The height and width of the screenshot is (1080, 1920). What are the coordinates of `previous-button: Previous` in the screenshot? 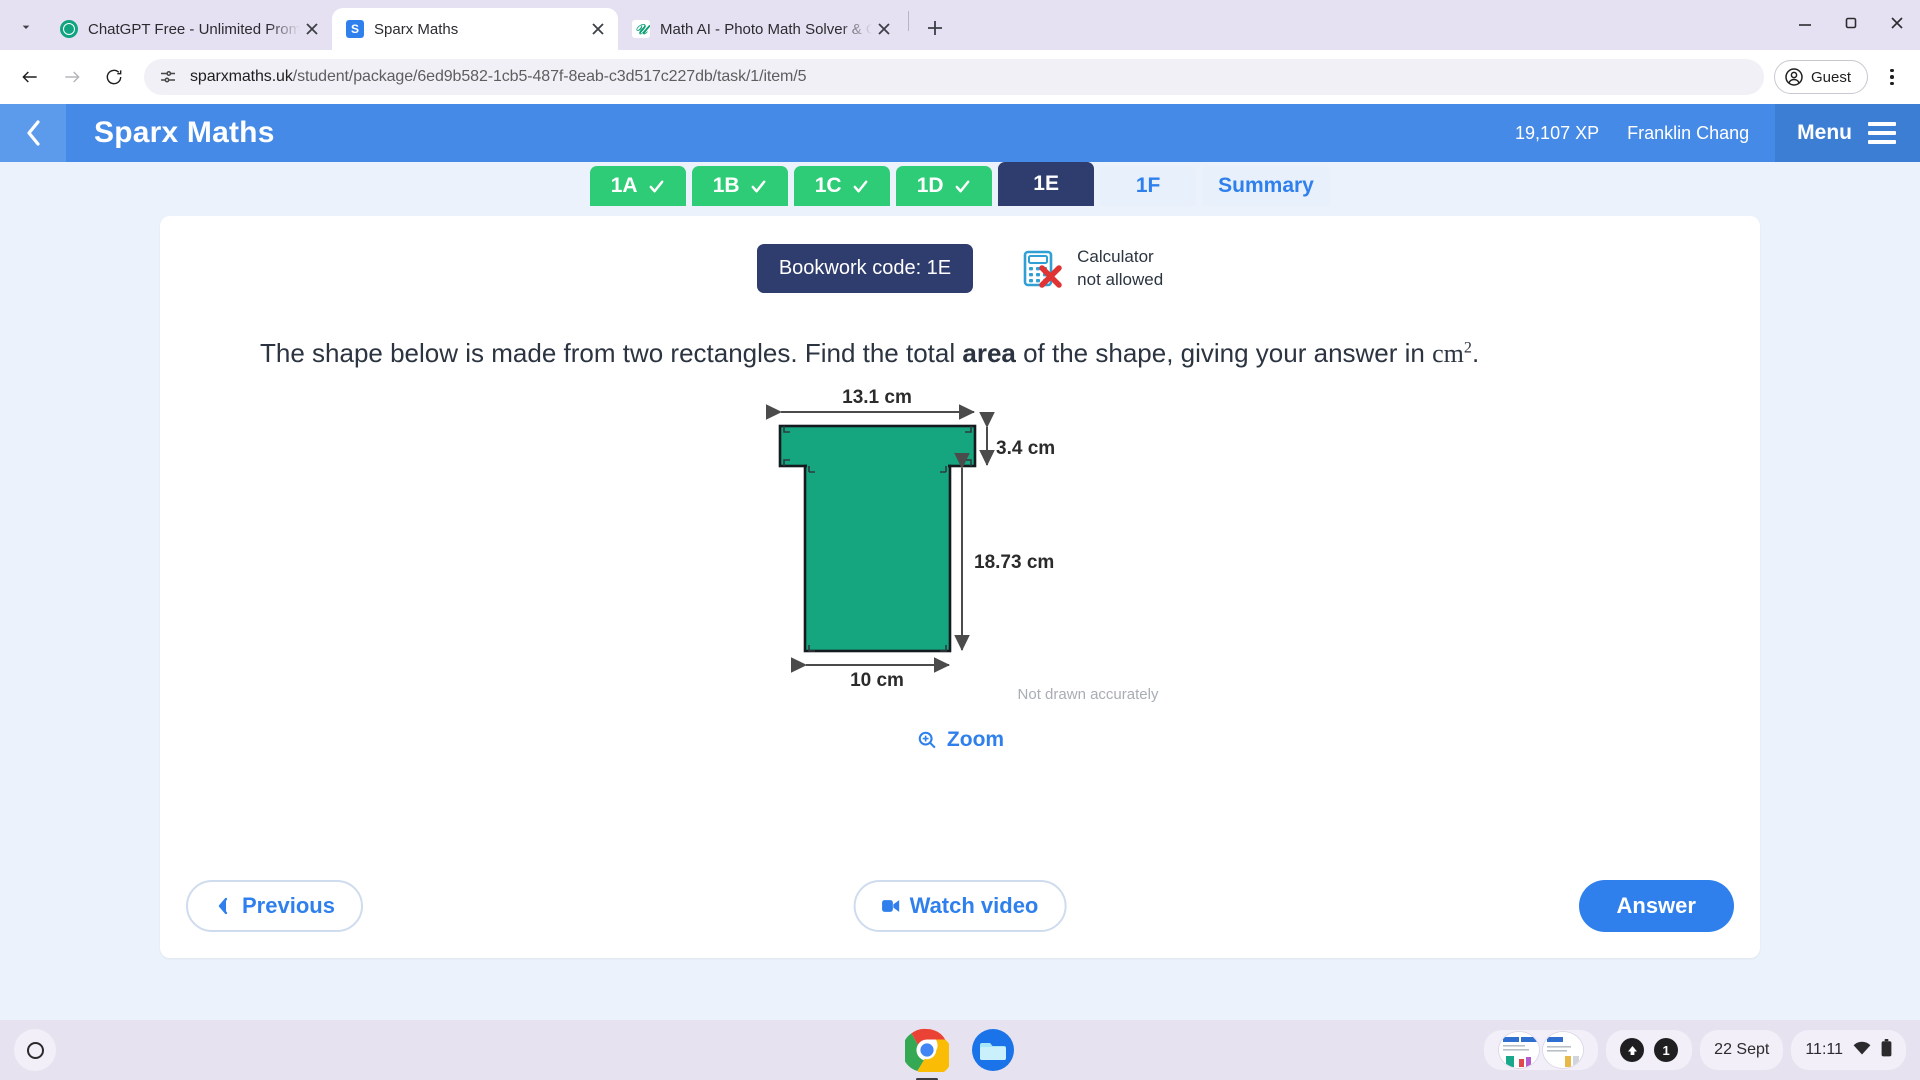 It's located at (274, 906).